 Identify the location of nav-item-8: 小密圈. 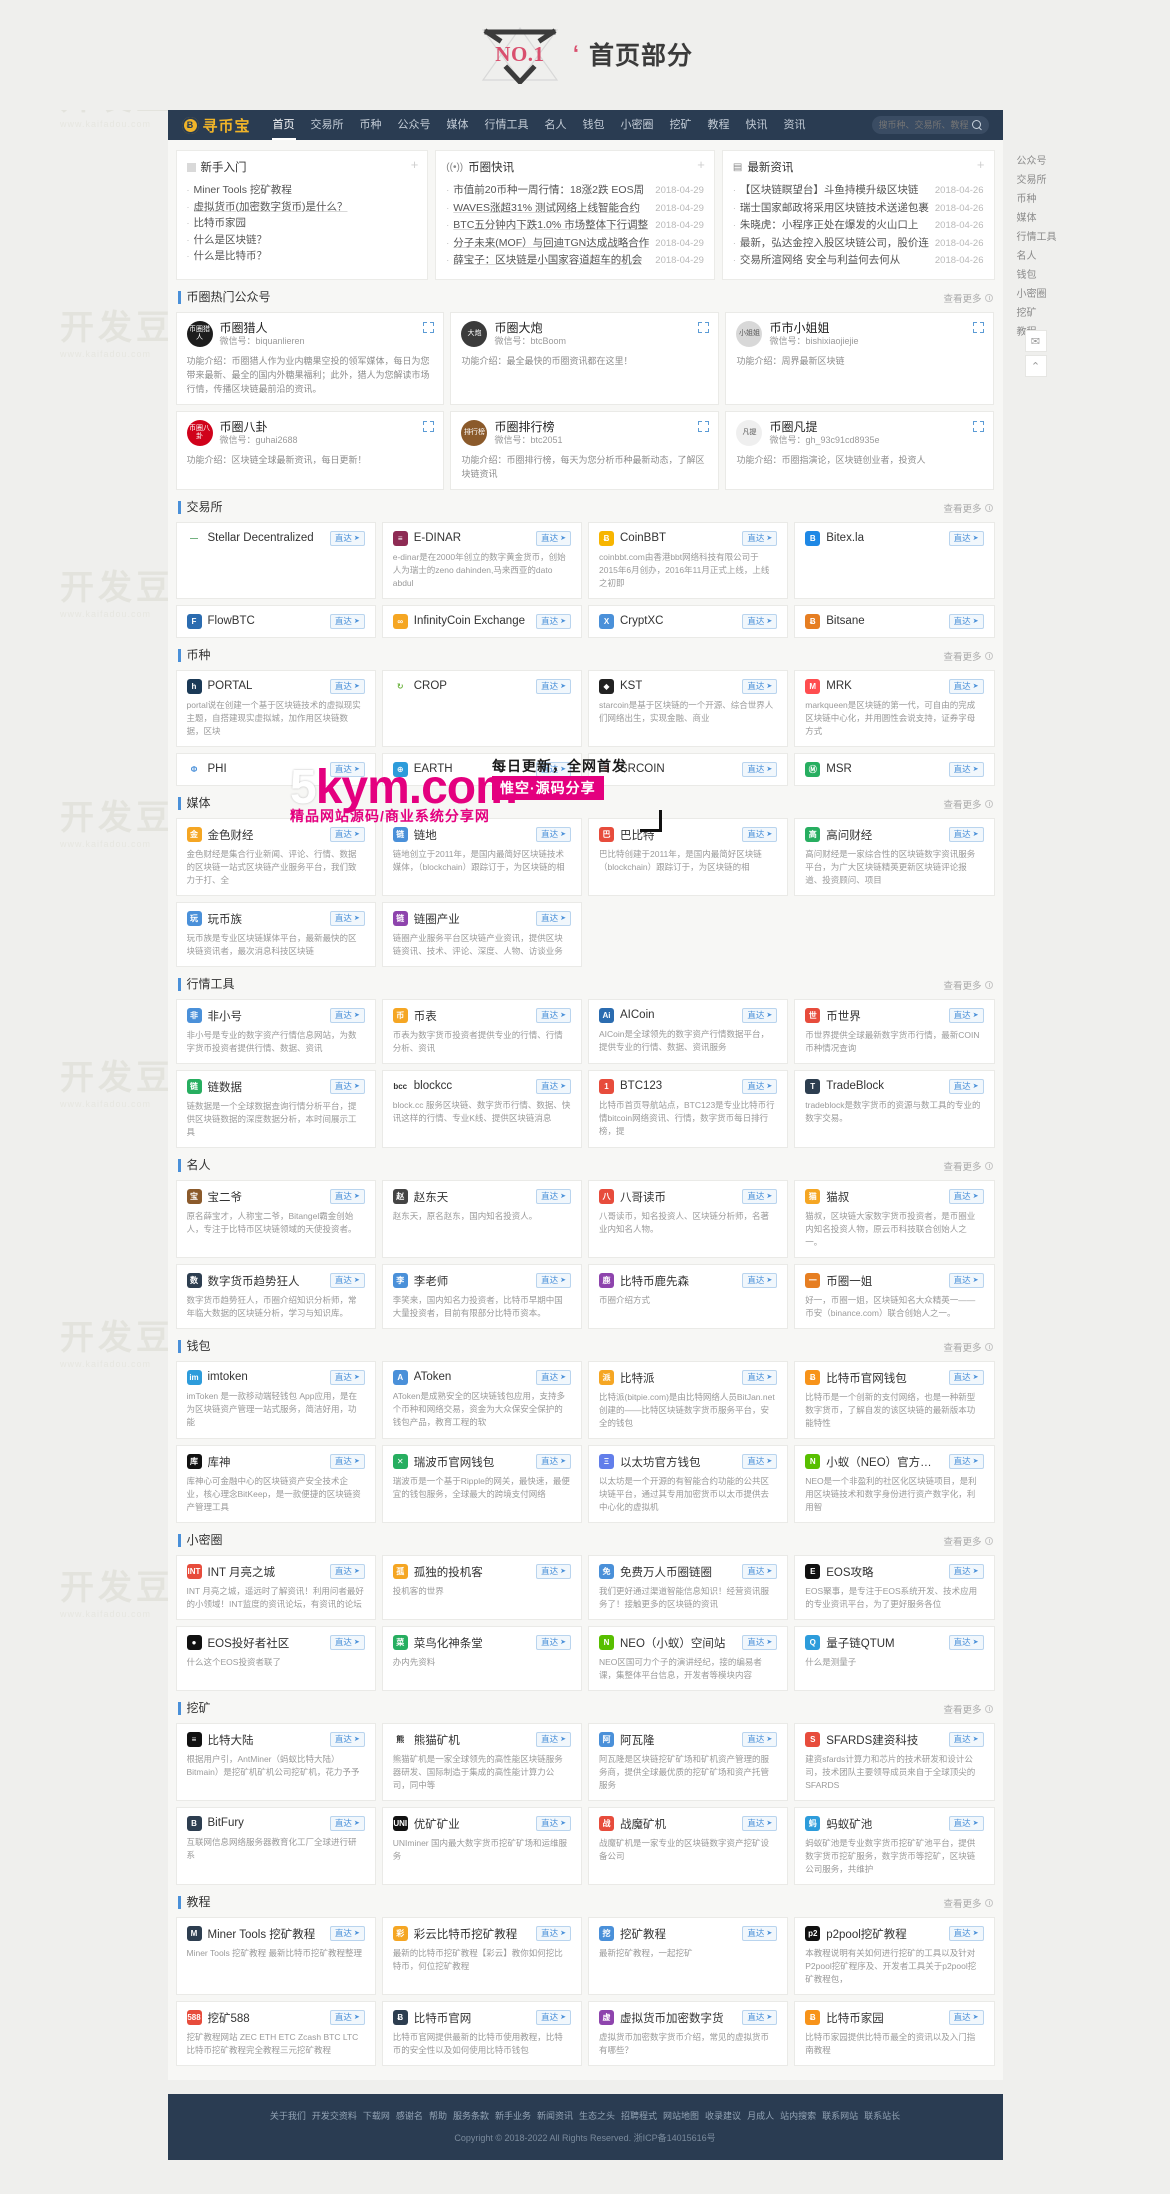
(637, 125).